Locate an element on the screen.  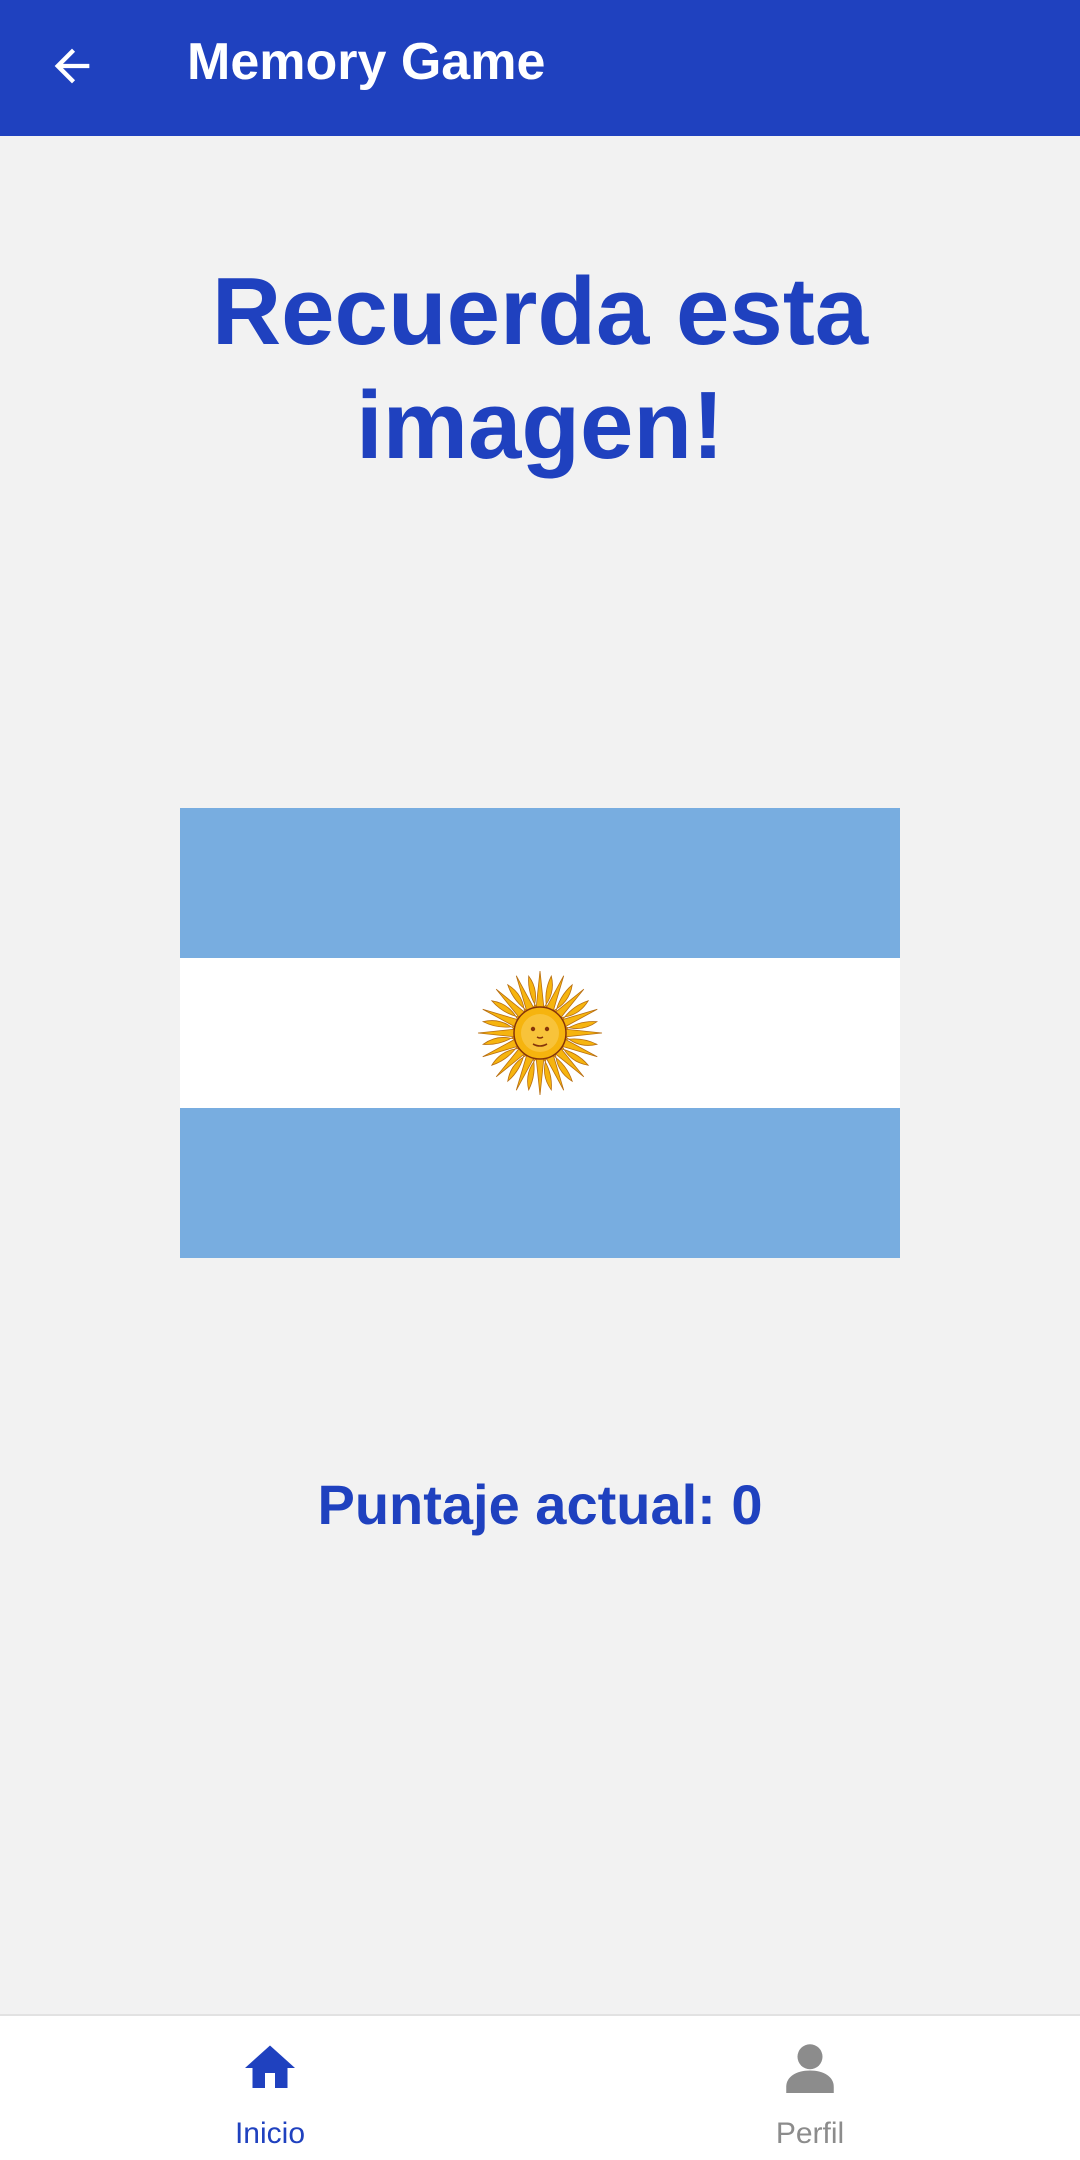
nav-item-perfil: Perfil is located at coordinates (810, 2088).